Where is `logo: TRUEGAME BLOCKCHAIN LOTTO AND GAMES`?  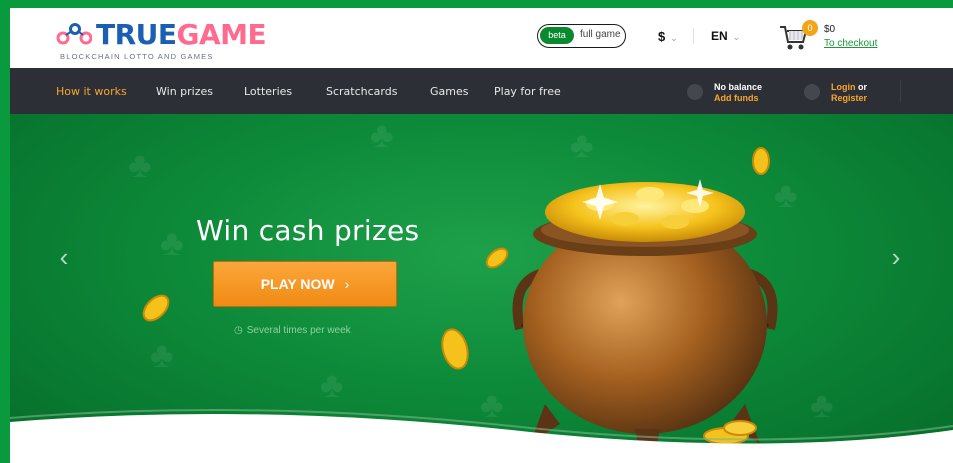 logo: TRUEGAME BLOCKCHAIN LOTTO AND GAMES is located at coordinates (161, 38).